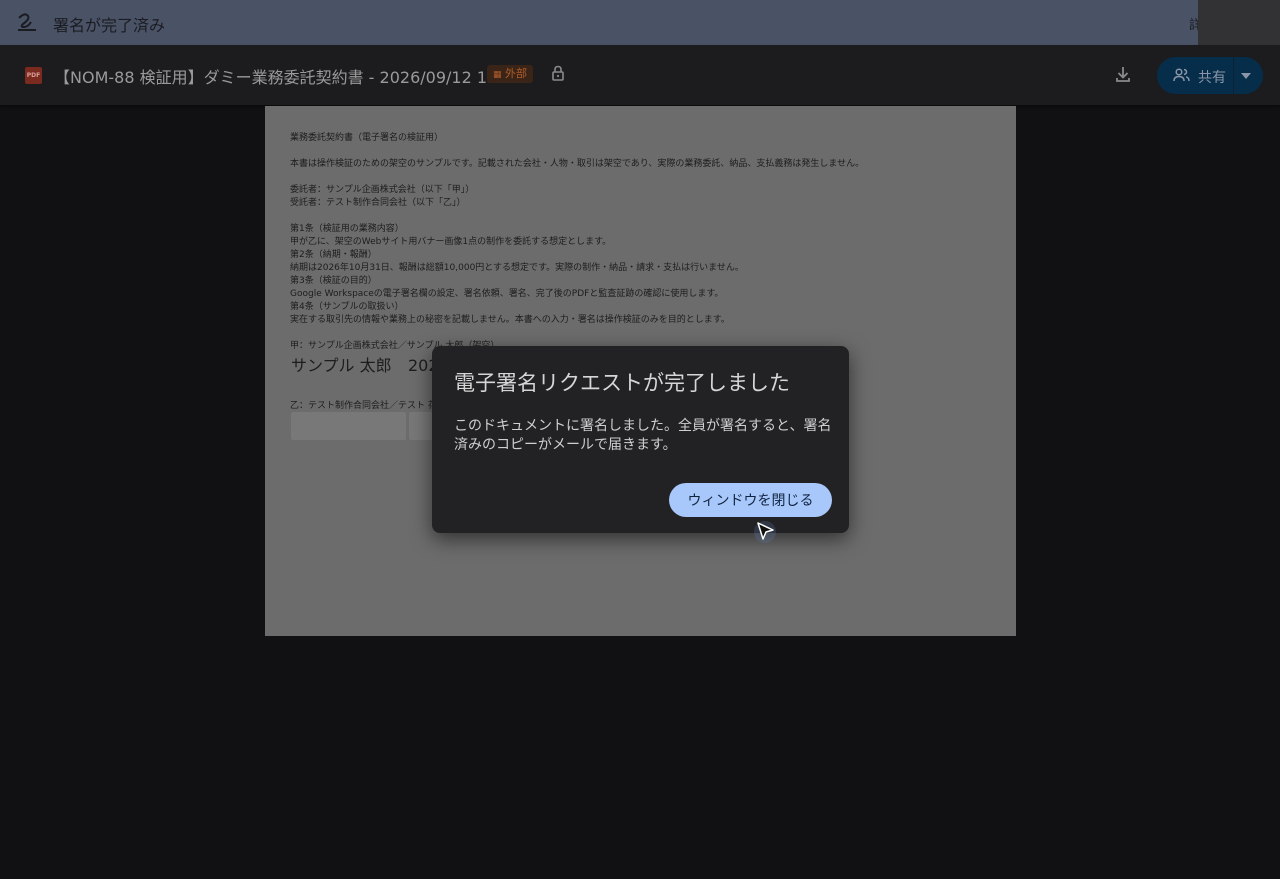 This screenshot has width=1280, height=879. I want to click on people-icon, so click(1181, 75).